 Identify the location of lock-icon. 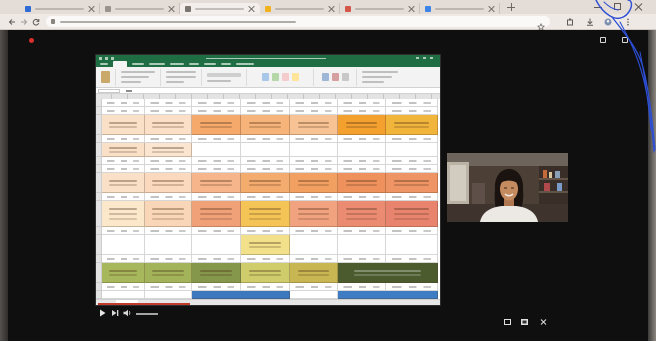
(53, 21).